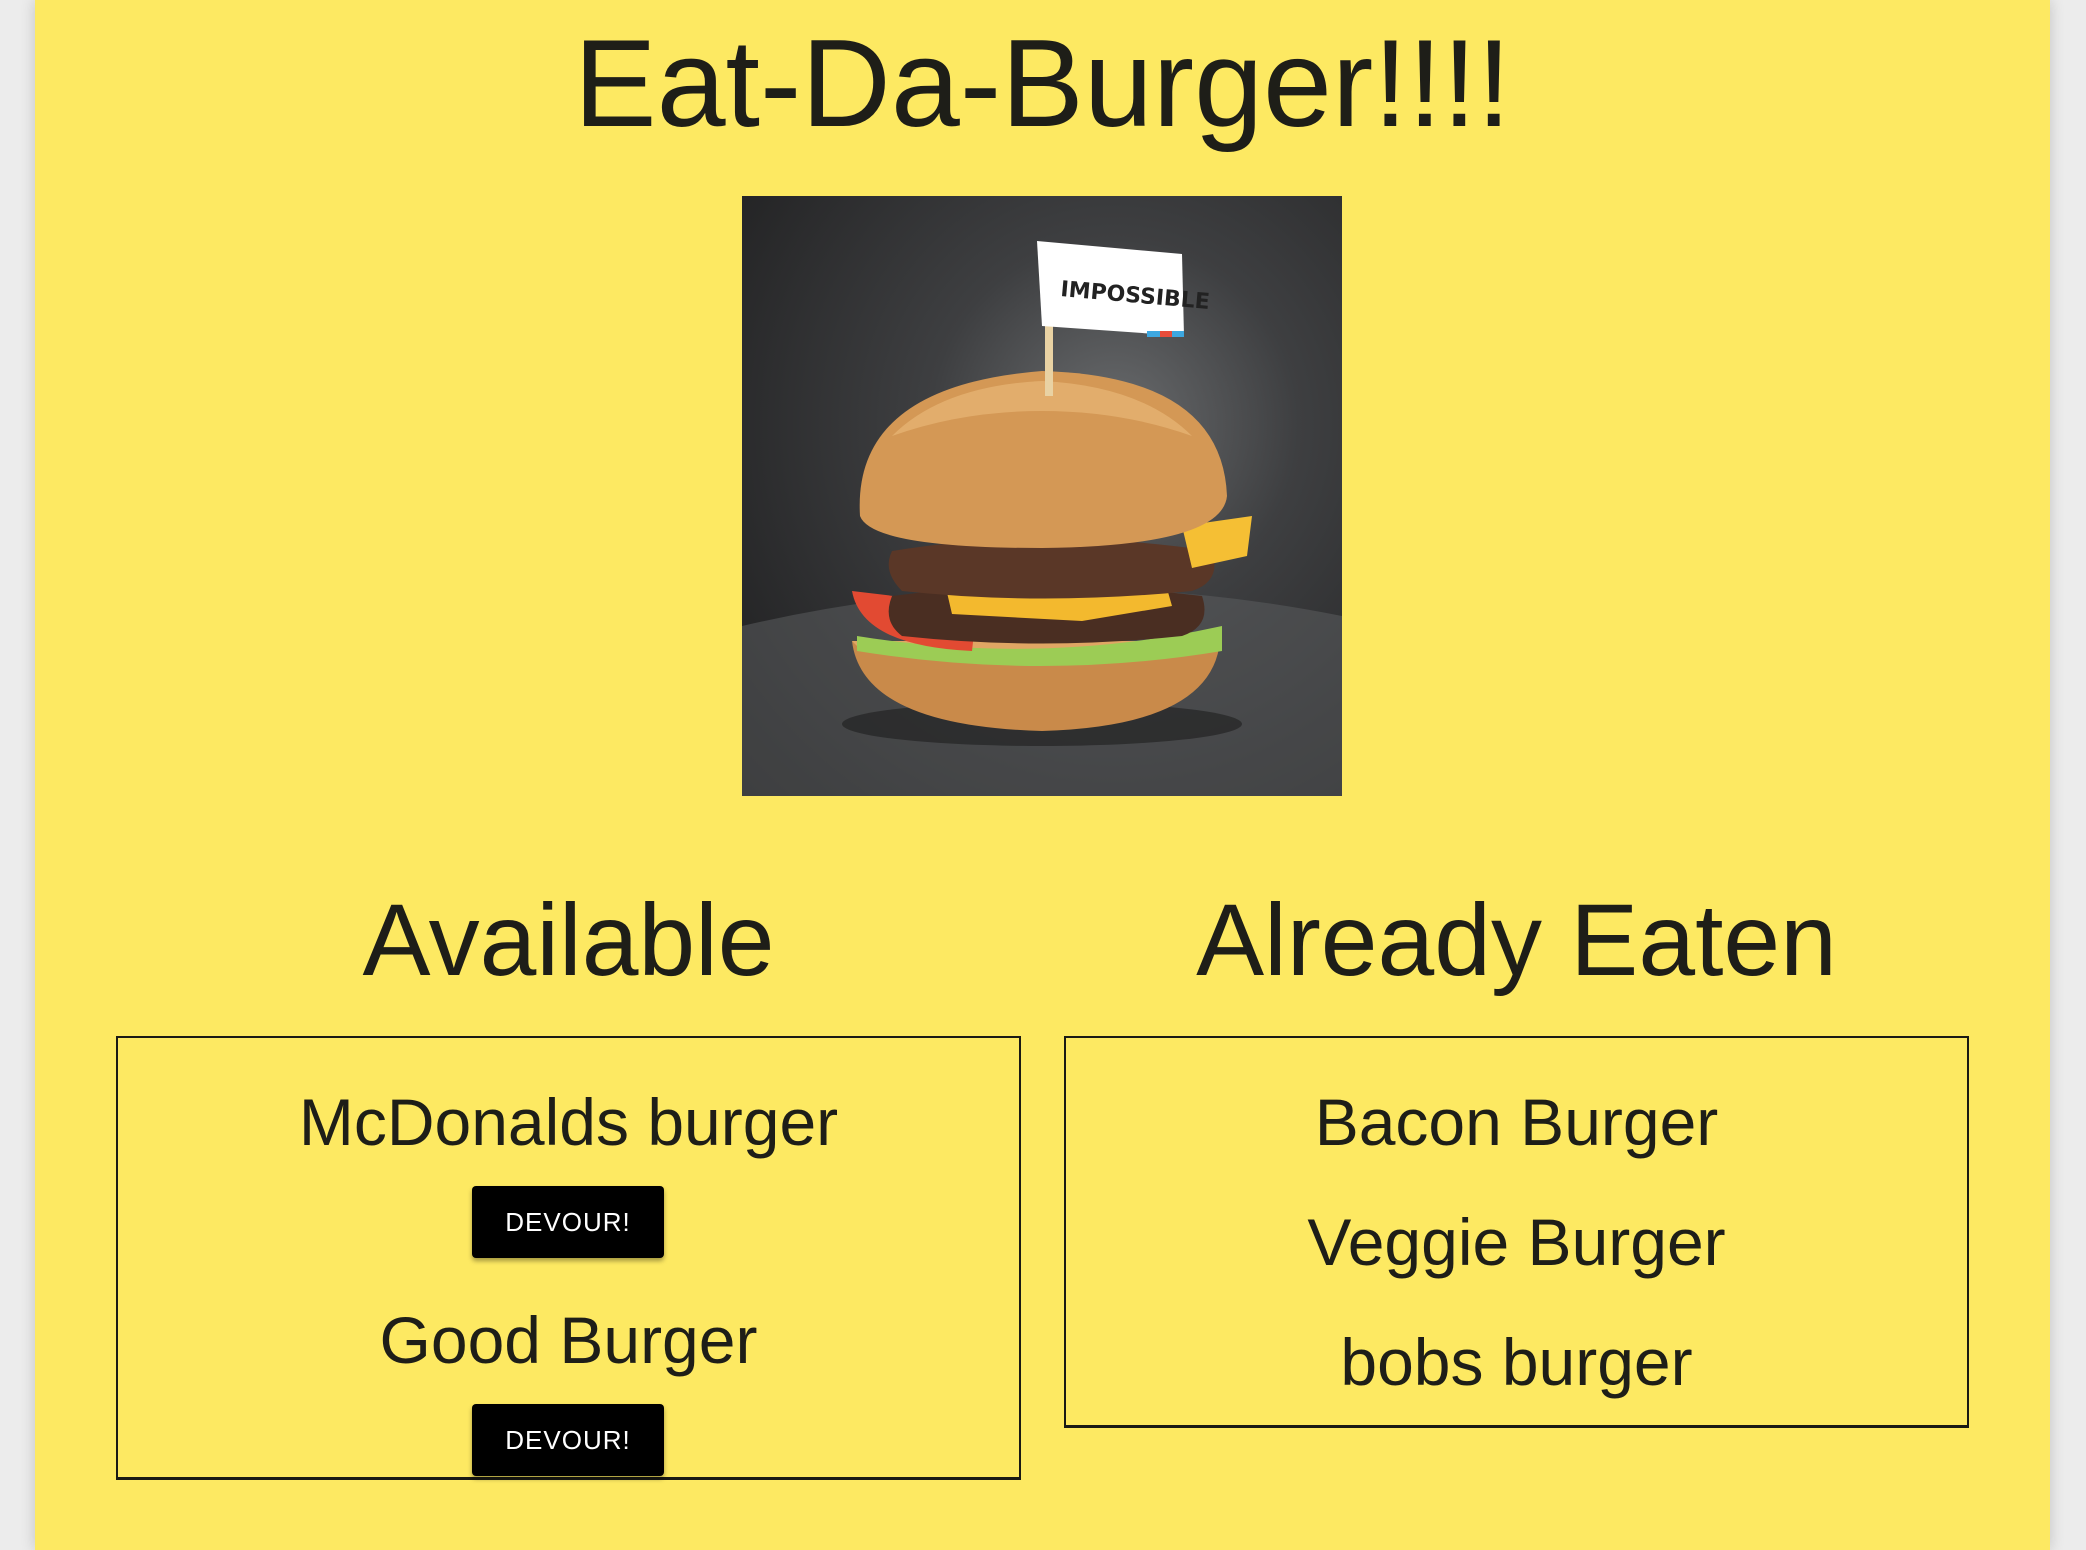  What do you see at coordinates (1516, 1242) in the screenshot?
I see `eaten-item-name: Veggie Burger` at bounding box center [1516, 1242].